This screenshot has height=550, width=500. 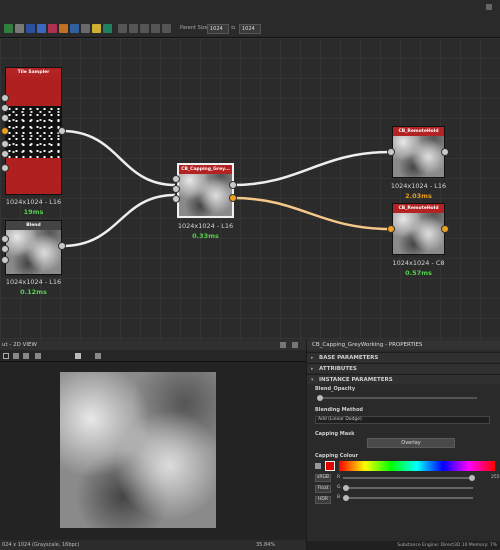 I want to click on align-icon, so click(x=74, y=28).